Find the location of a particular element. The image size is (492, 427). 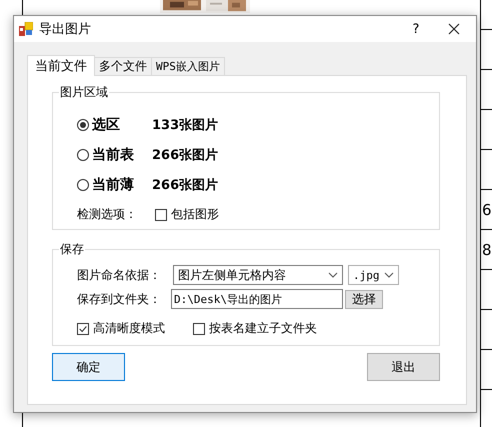

picture-count: 133张图片 is located at coordinates (185, 125).